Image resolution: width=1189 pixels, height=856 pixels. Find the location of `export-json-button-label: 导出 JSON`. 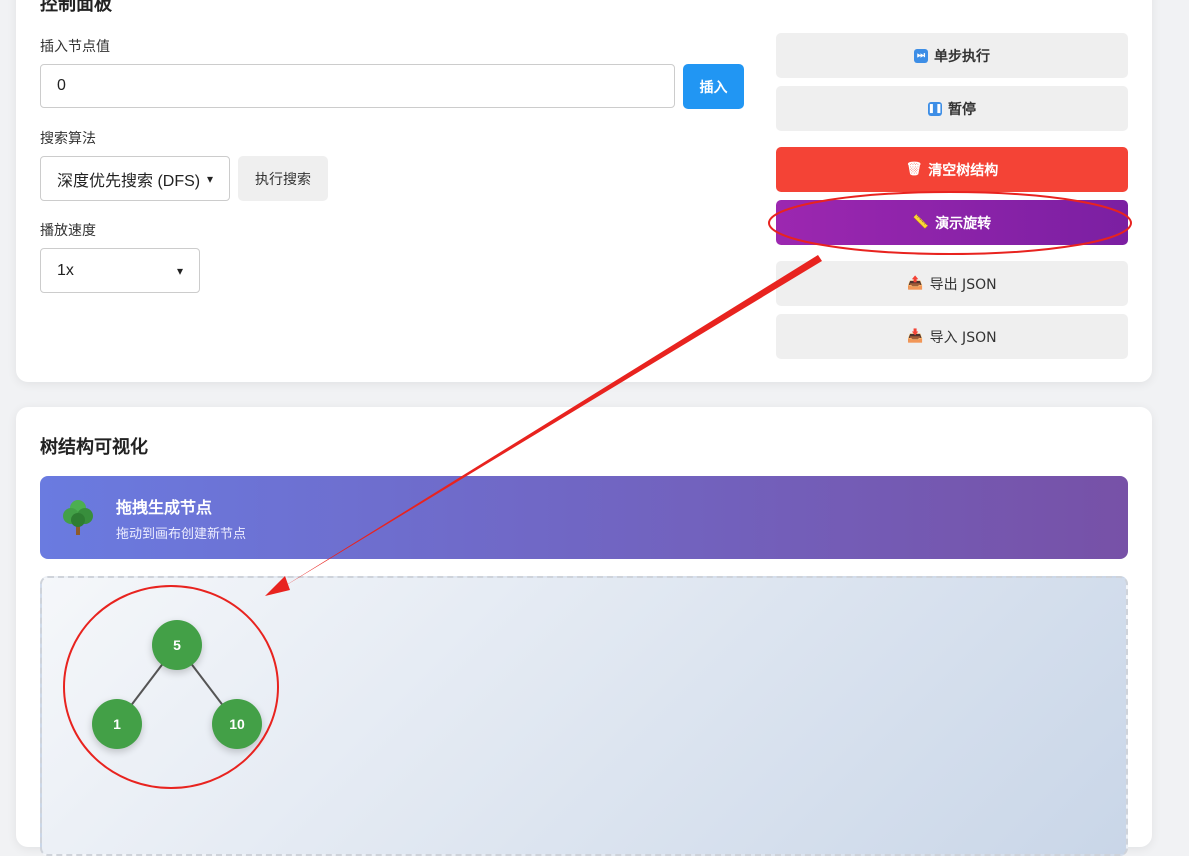

export-json-button-label: 导出 JSON is located at coordinates (963, 284).